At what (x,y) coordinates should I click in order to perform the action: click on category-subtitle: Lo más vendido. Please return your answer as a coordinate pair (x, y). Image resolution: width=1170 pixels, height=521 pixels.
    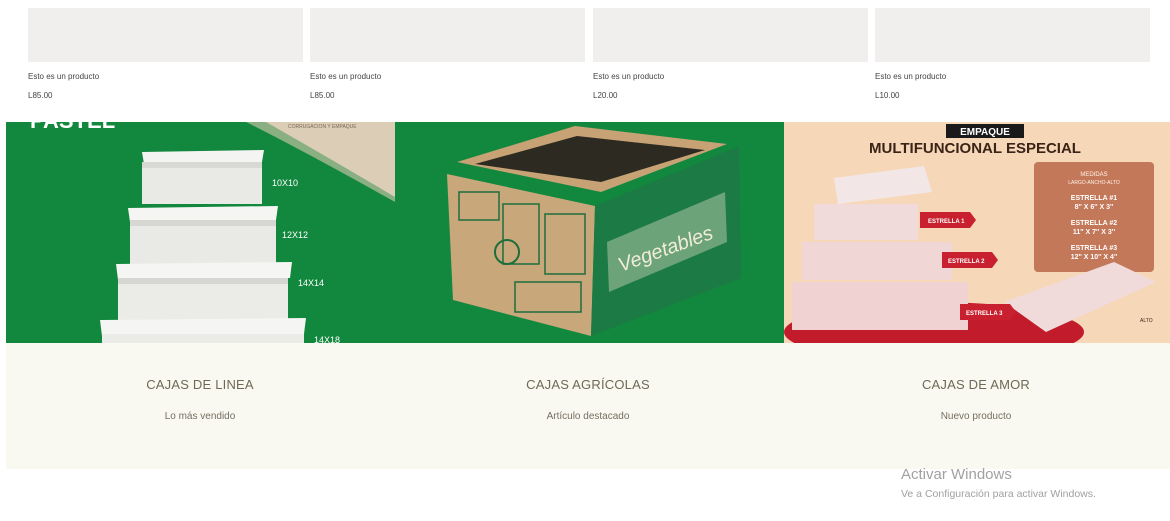
    Looking at the image, I should click on (200, 416).